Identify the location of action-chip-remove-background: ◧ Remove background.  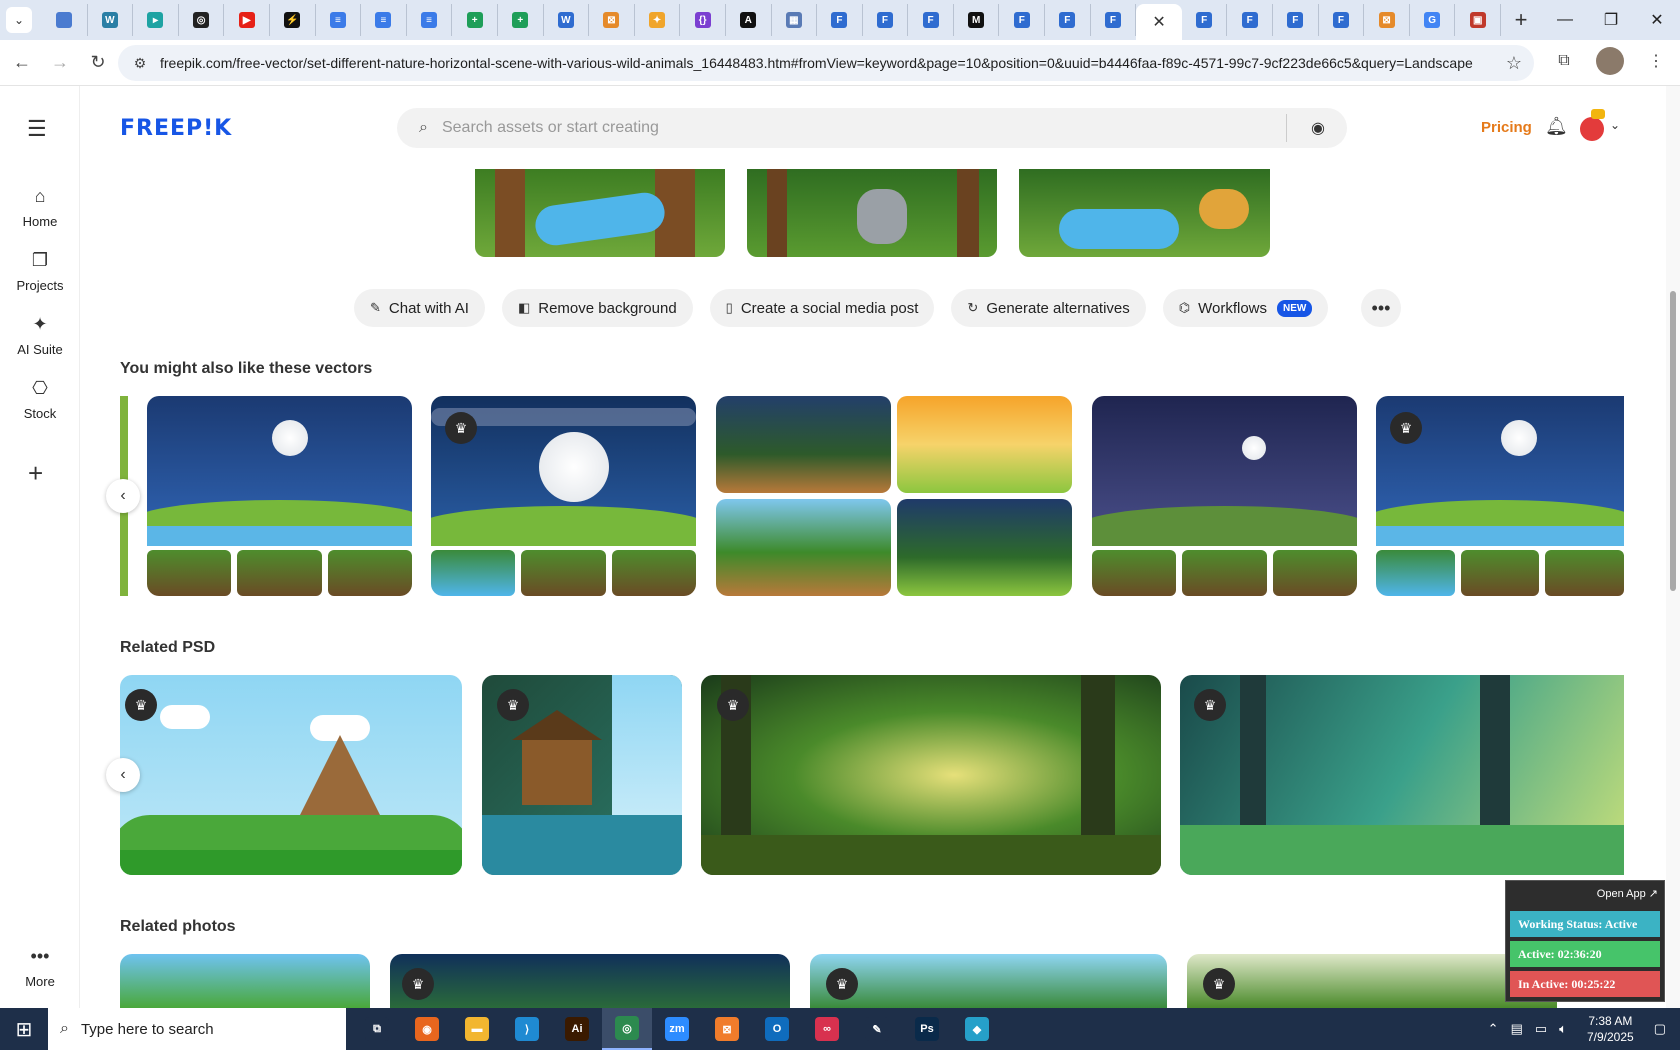
(597, 308).